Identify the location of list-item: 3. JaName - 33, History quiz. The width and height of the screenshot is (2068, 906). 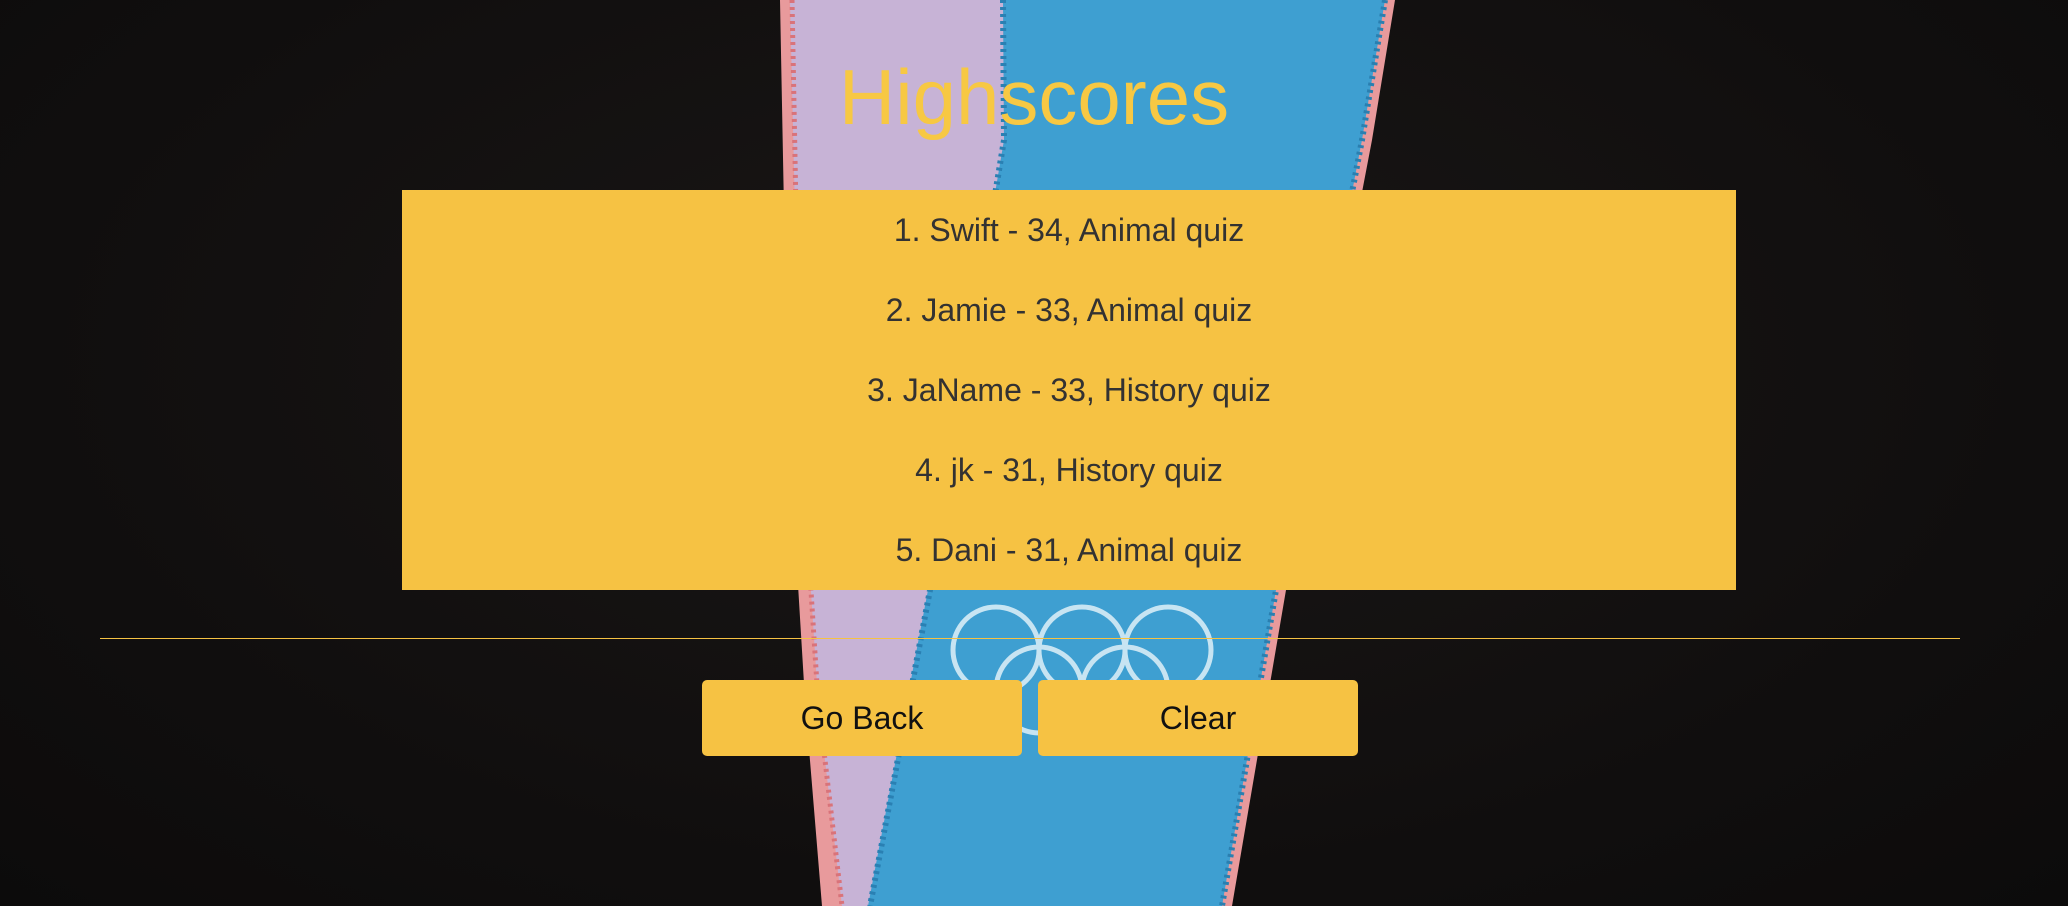
(1069, 390).